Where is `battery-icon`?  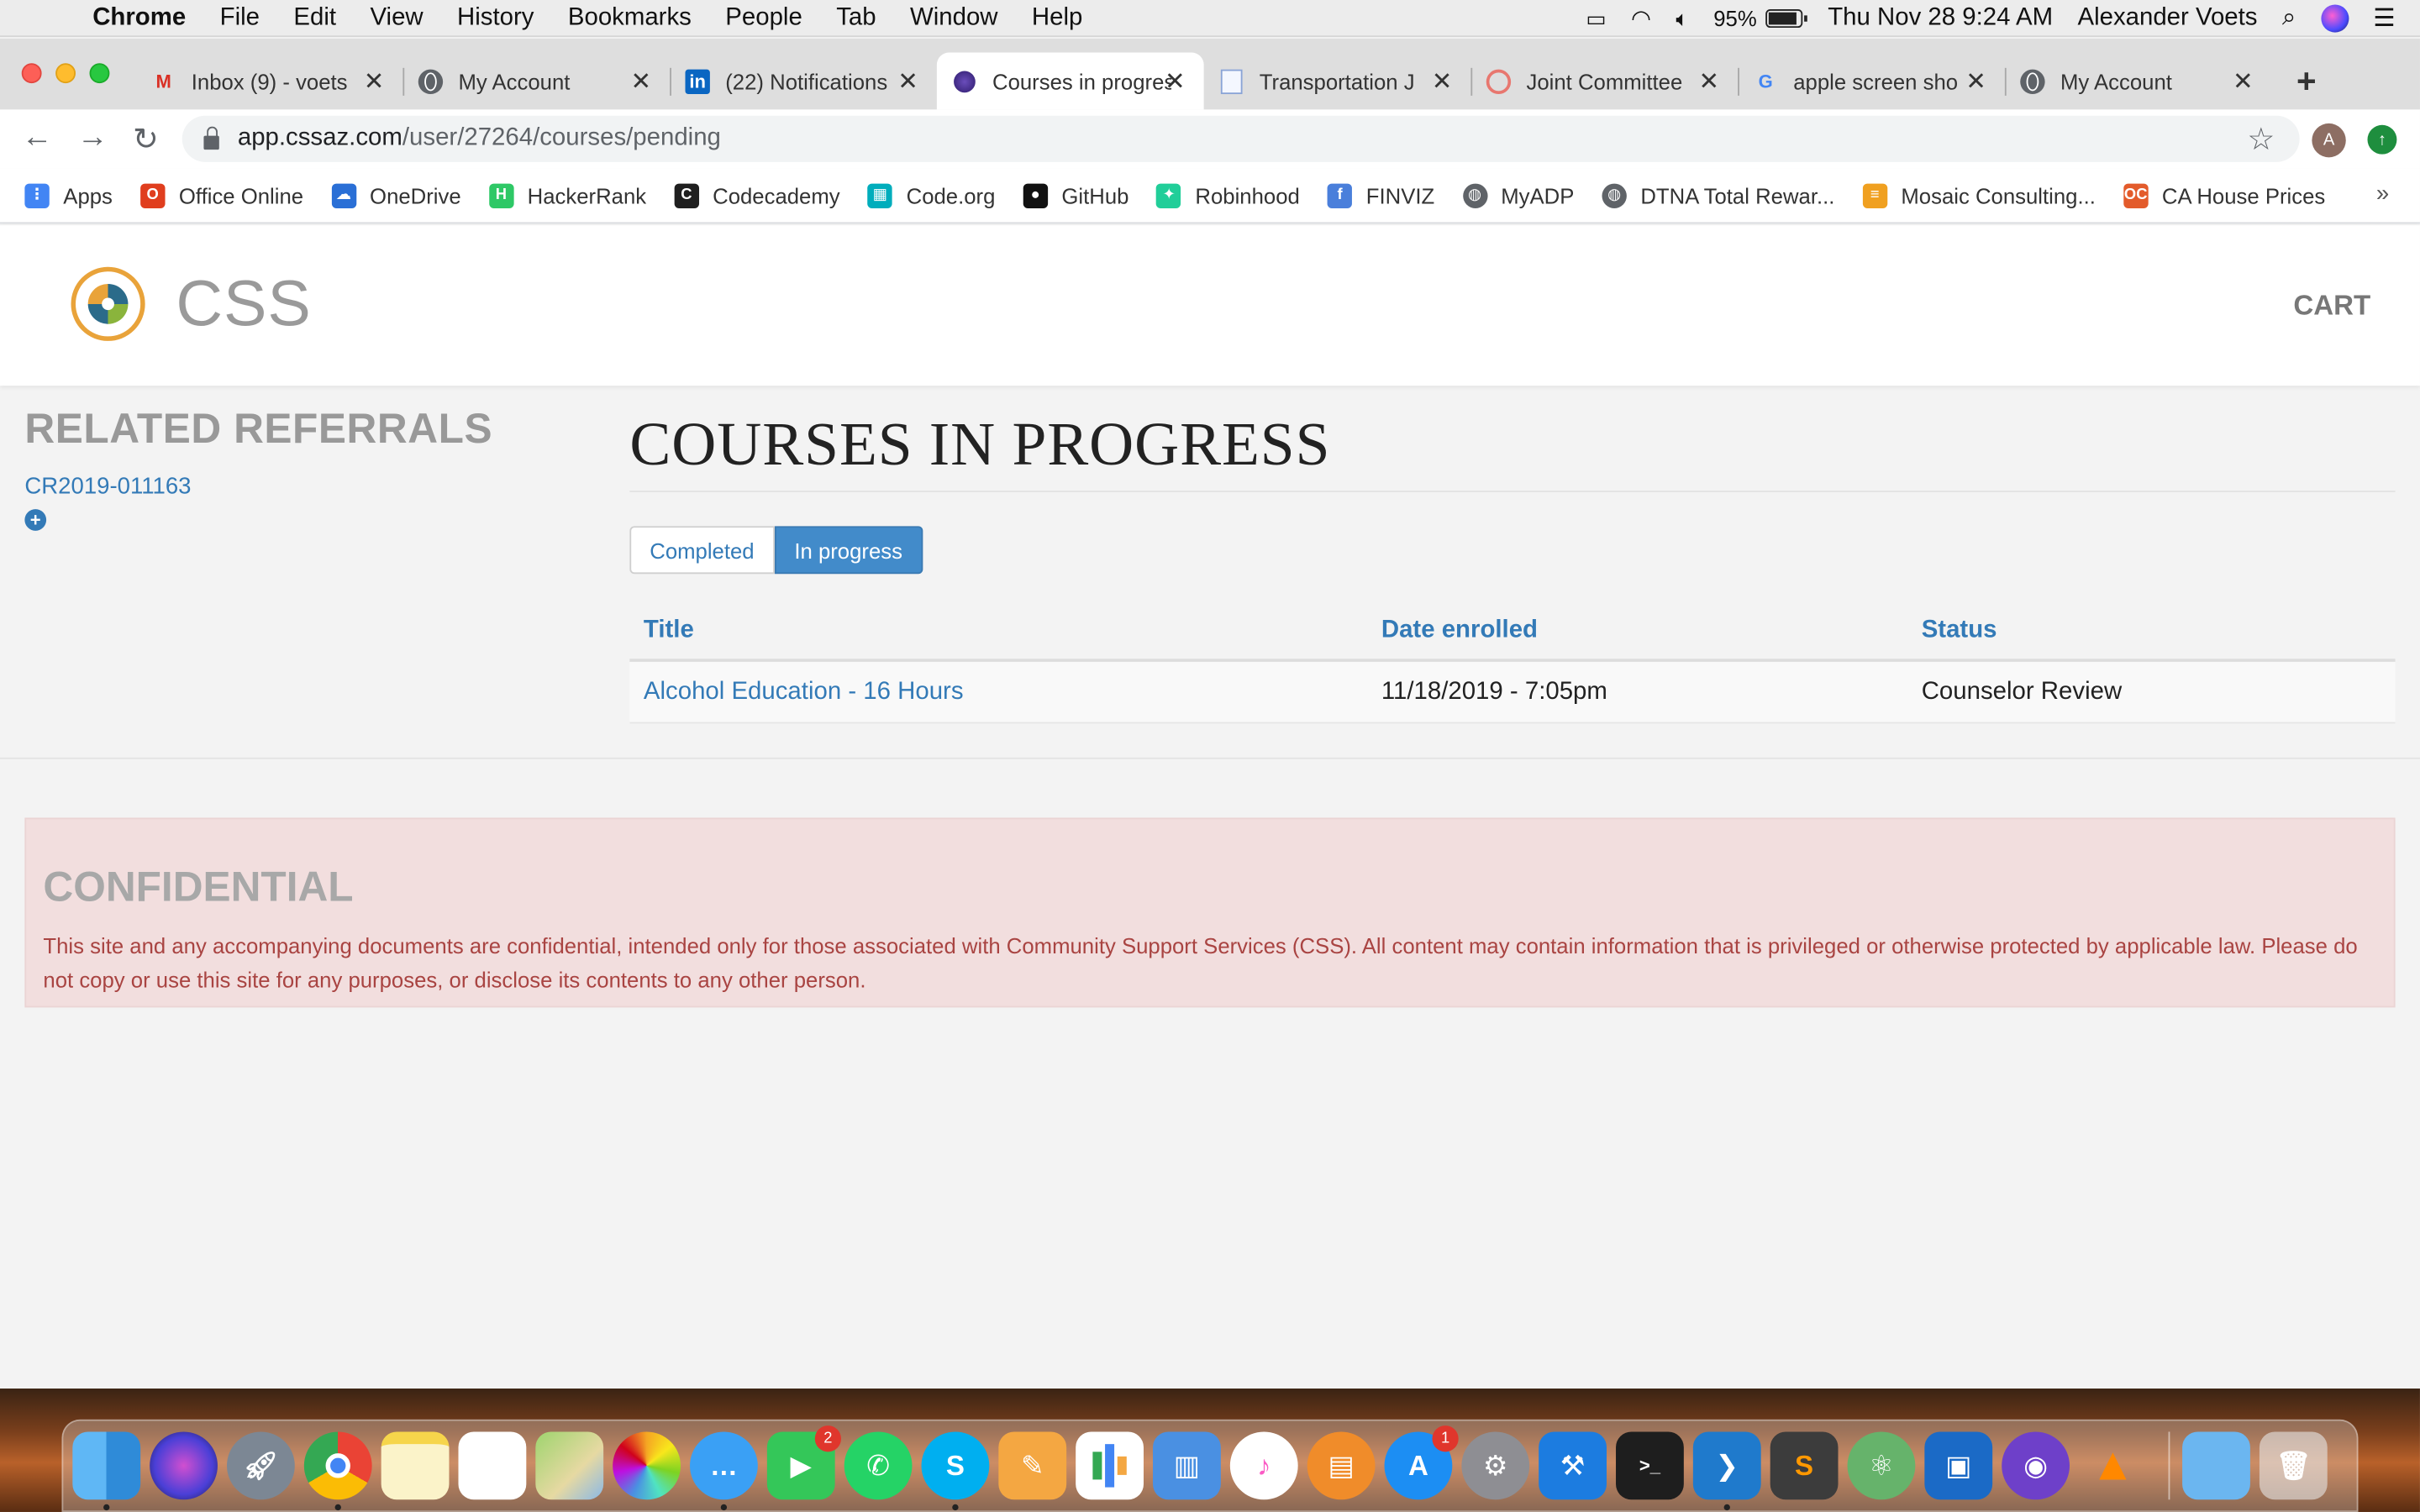 battery-icon is located at coordinates (1787, 19).